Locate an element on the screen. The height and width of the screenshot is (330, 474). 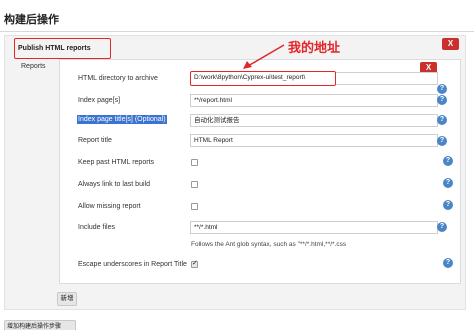
annotation-arrow-line is located at coordinates (266, 55).